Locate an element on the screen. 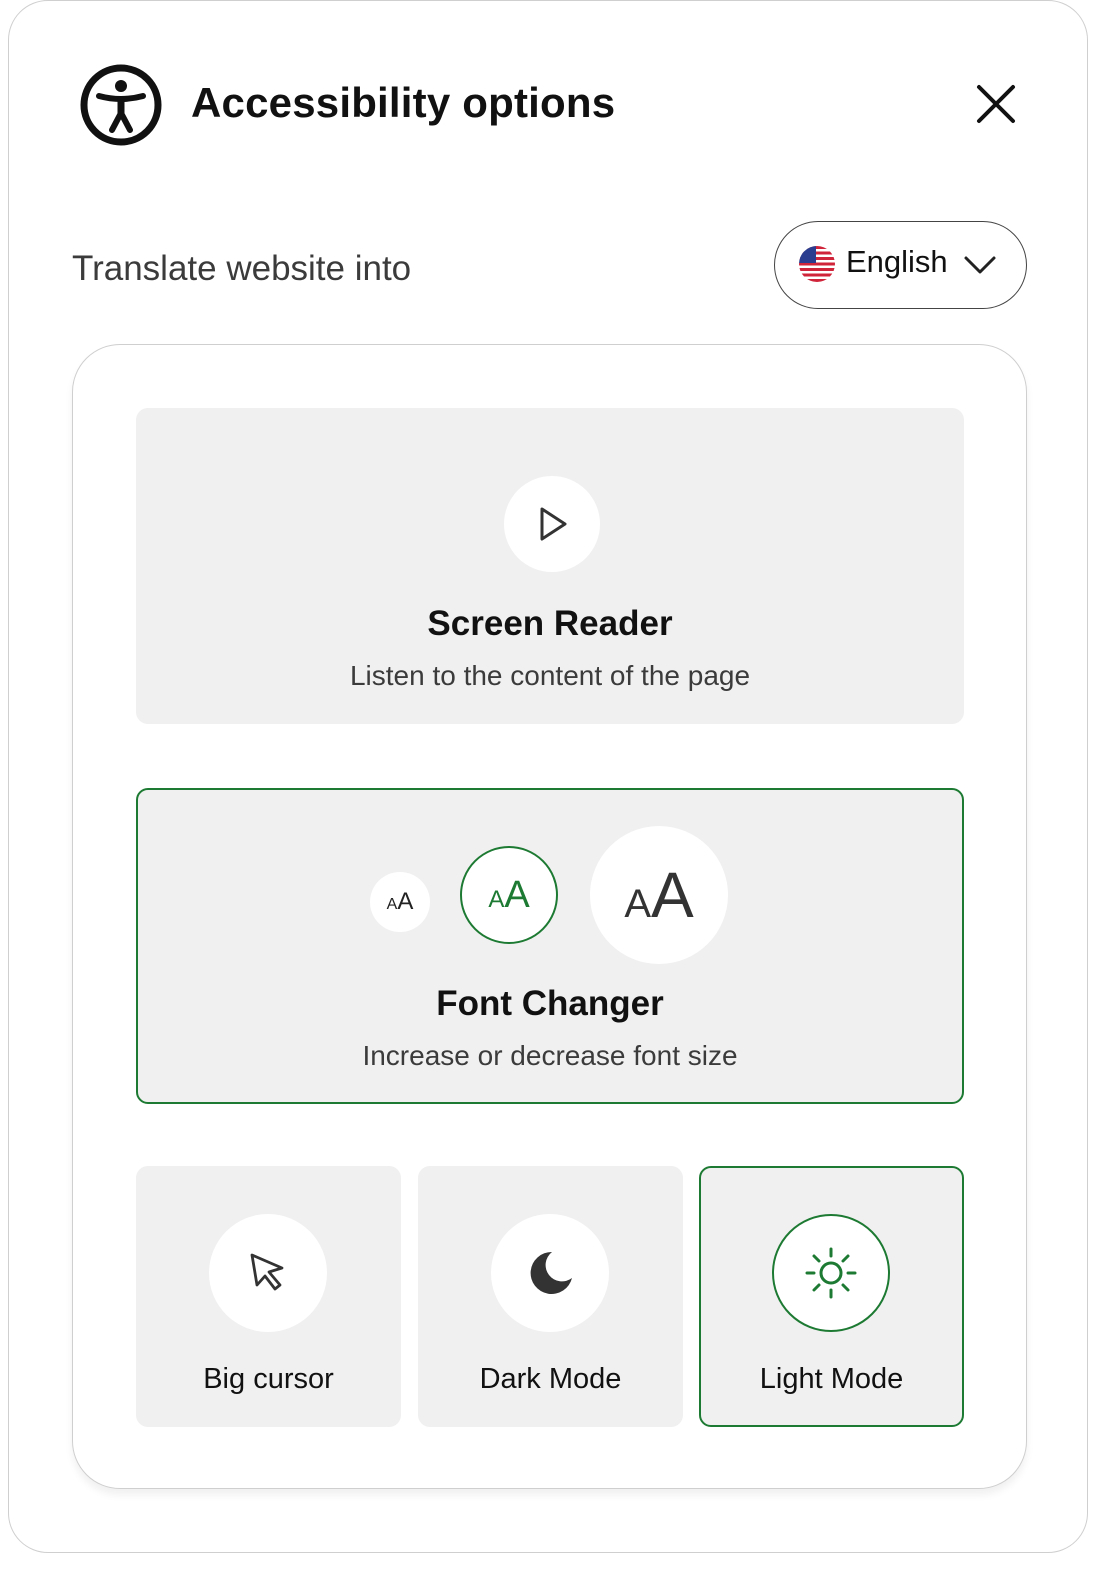 This screenshot has height=1588, width=1110. font-size-small-letter-b: A is located at coordinates (405, 901).